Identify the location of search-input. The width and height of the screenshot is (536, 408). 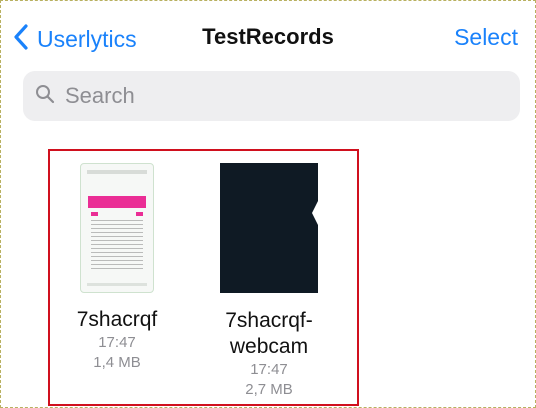
(275, 96).